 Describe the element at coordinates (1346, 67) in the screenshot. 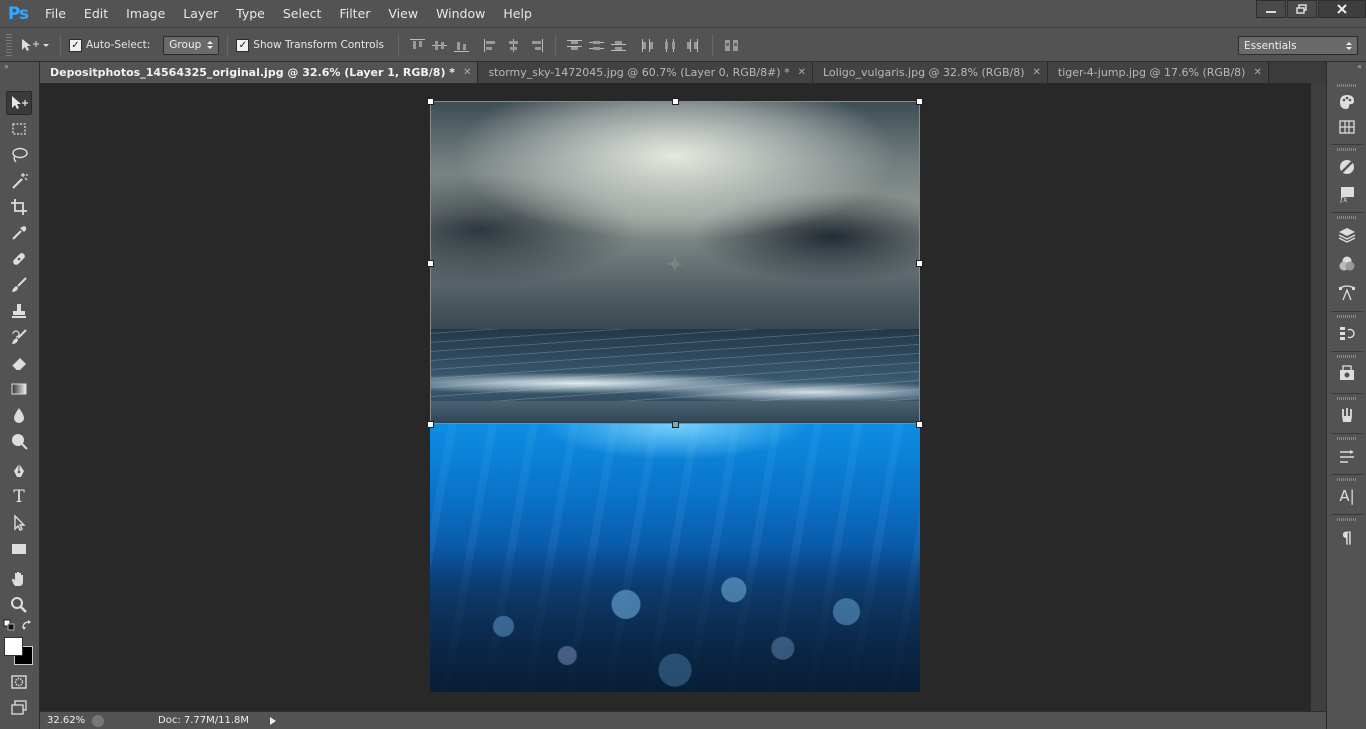

I see `dock-collapse-icon: «` at that location.